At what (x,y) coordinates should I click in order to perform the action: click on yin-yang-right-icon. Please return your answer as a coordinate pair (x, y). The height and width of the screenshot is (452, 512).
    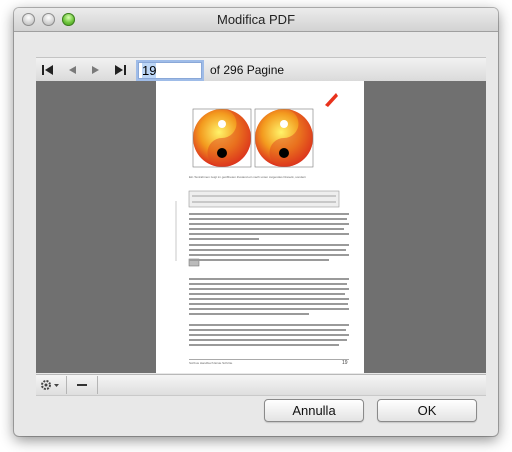
    Looking at the image, I should click on (284, 138).